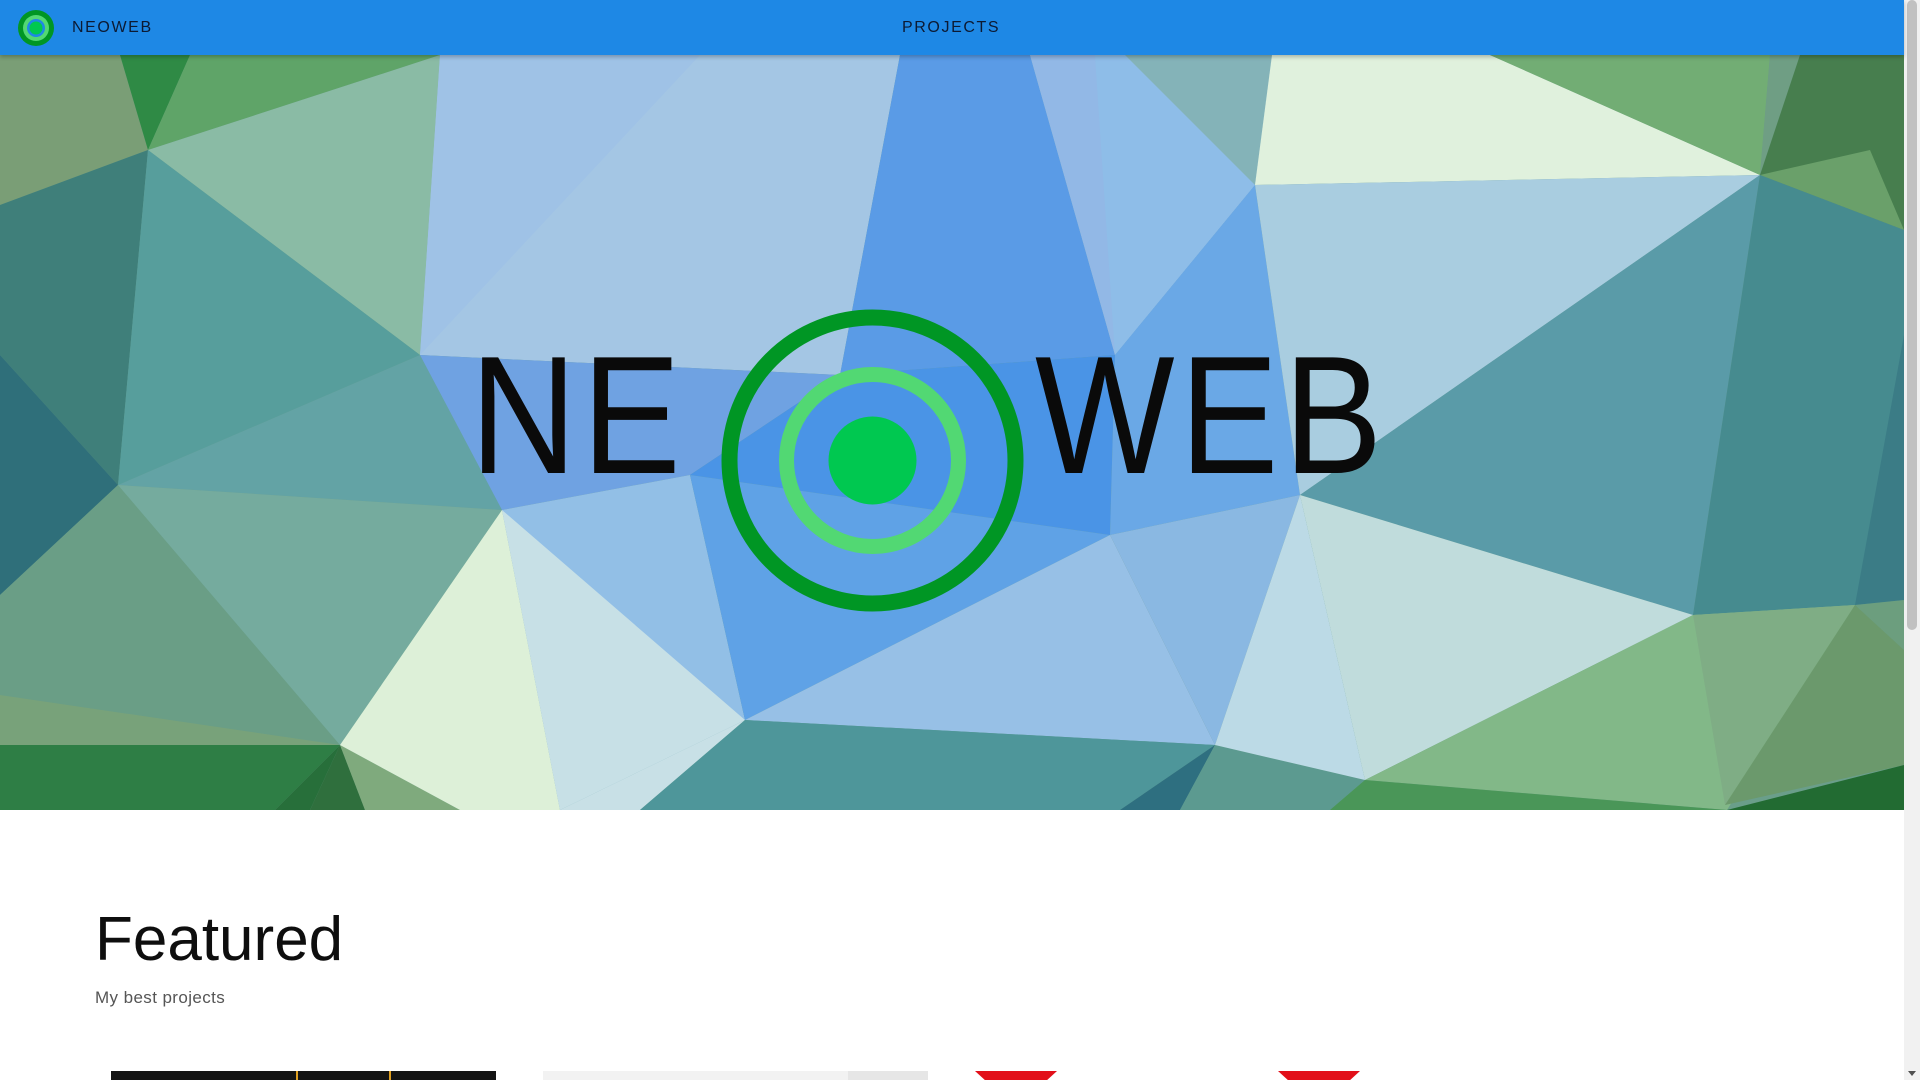 This screenshot has height=1080, width=1920. Describe the element at coordinates (888, 1075) in the screenshot. I see `card-2-detail` at that location.